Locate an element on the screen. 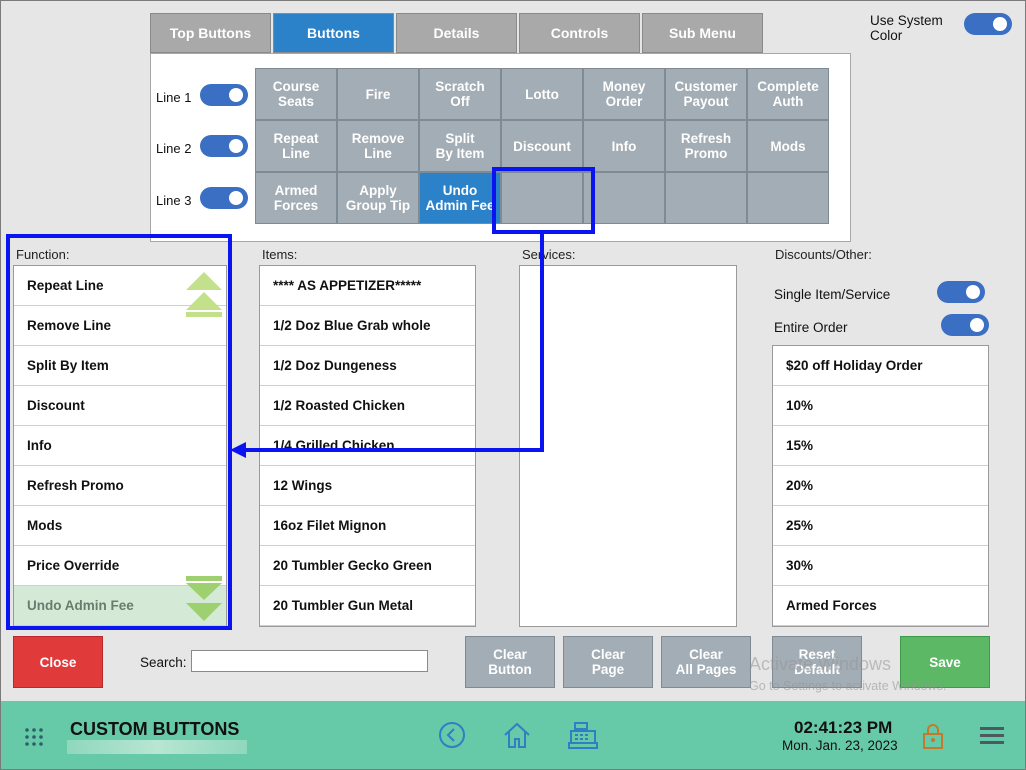  grid-button-complete-auth: Complete Auth is located at coordinates (788, 94).